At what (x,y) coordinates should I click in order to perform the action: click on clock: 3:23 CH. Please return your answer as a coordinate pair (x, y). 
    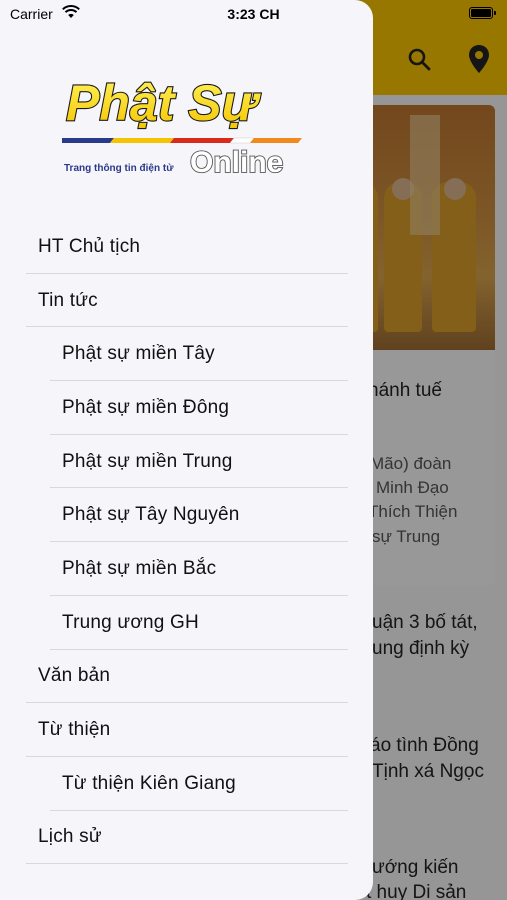
    Looking at the image, I should click on (253, 14).